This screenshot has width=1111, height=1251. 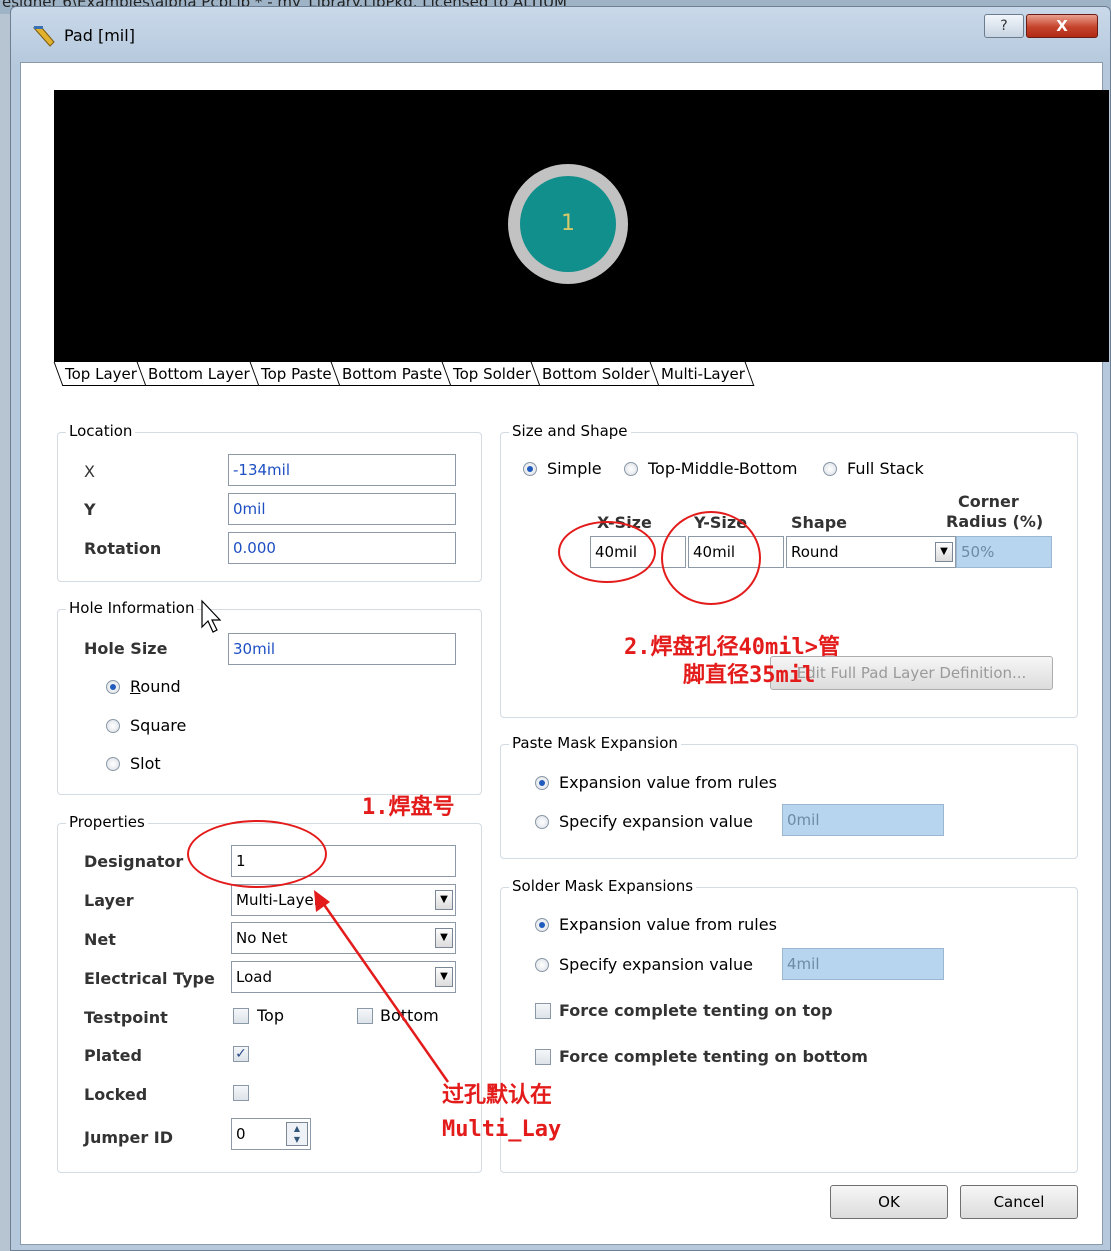 I want to click on solder-rules-radio, so click(x=542, y=925).